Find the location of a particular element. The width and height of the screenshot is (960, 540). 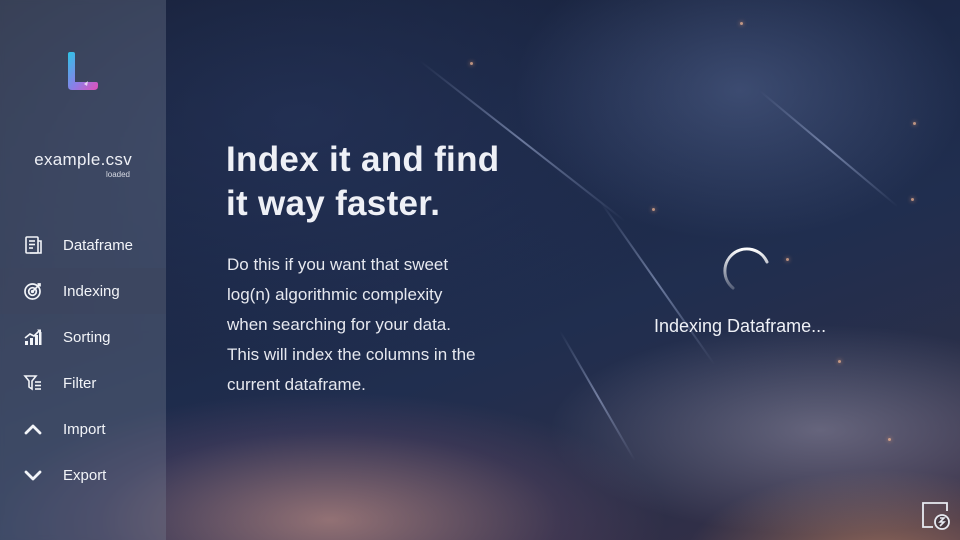

description-line: current dataframe. is located at coordinates (296, 384).